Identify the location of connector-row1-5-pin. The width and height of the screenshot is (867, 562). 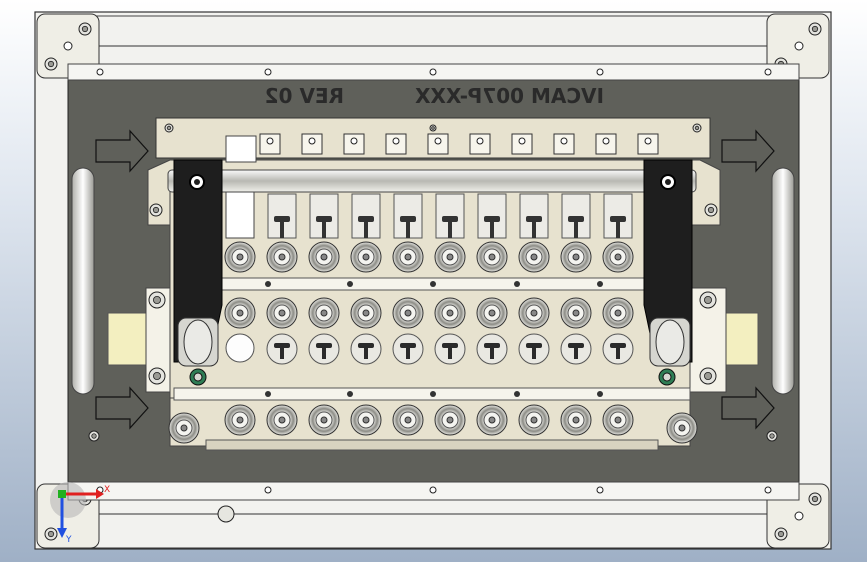
(450, 257).